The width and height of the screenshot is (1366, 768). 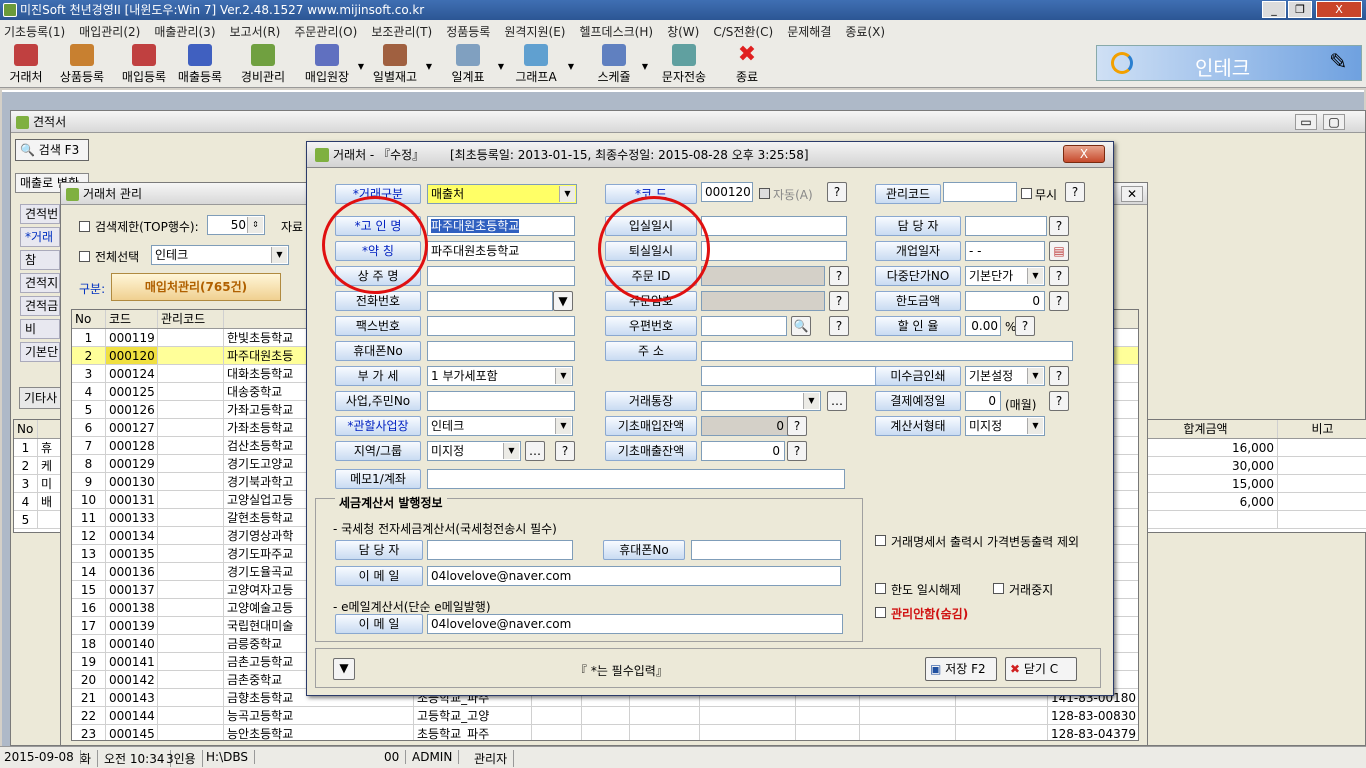 What do you see at coordinates (1084, 154) in the screenshot?
I see `dialog-close-button: X` at bounding box center [1084, 154].